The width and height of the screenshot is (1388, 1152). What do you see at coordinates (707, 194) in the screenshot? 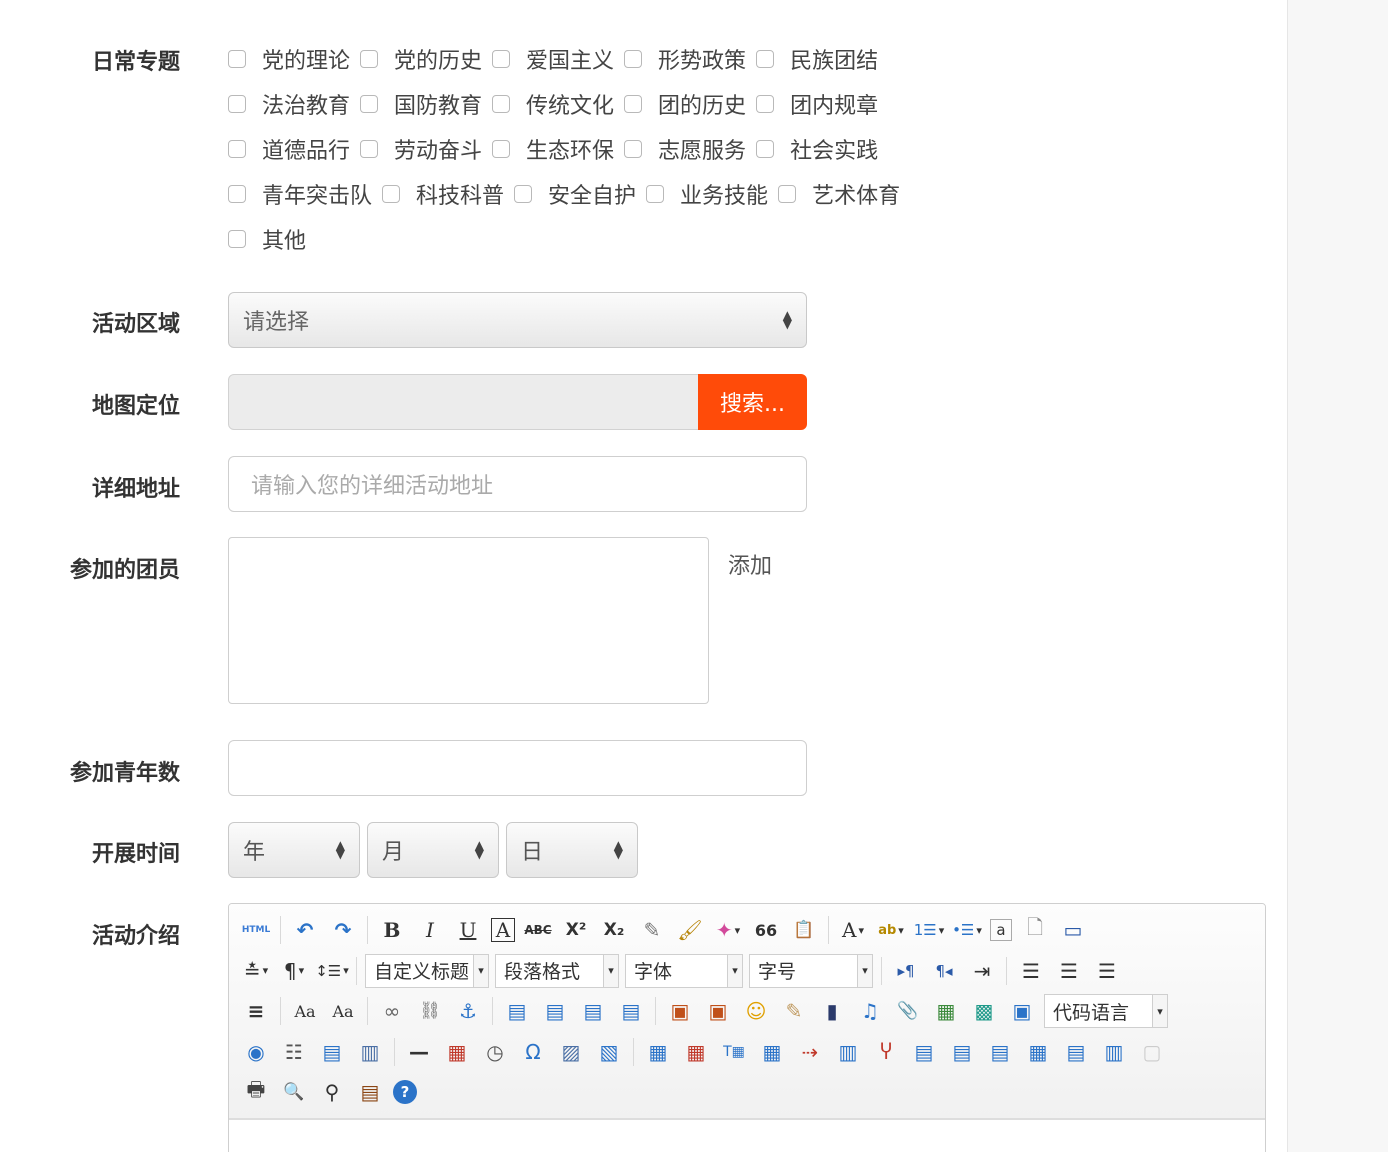
I see `topic-checkbox: 业务技能` at bounding box center [707, 194].